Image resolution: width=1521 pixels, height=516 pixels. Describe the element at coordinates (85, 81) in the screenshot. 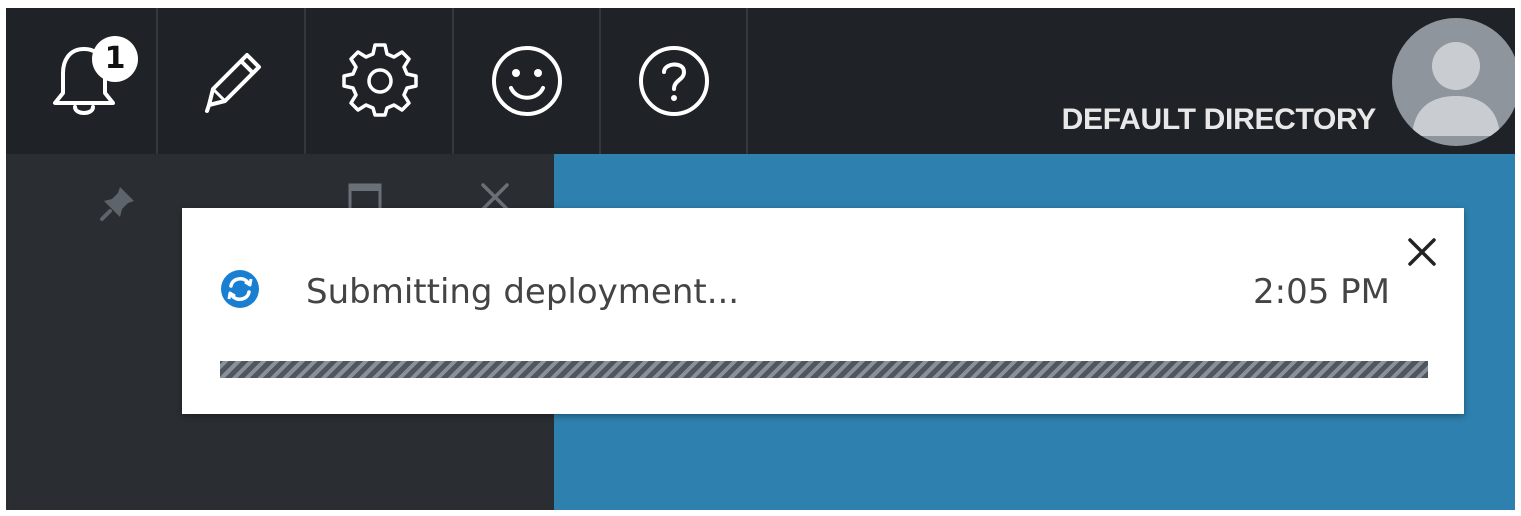

I see `notifications-button: 1` at that location.